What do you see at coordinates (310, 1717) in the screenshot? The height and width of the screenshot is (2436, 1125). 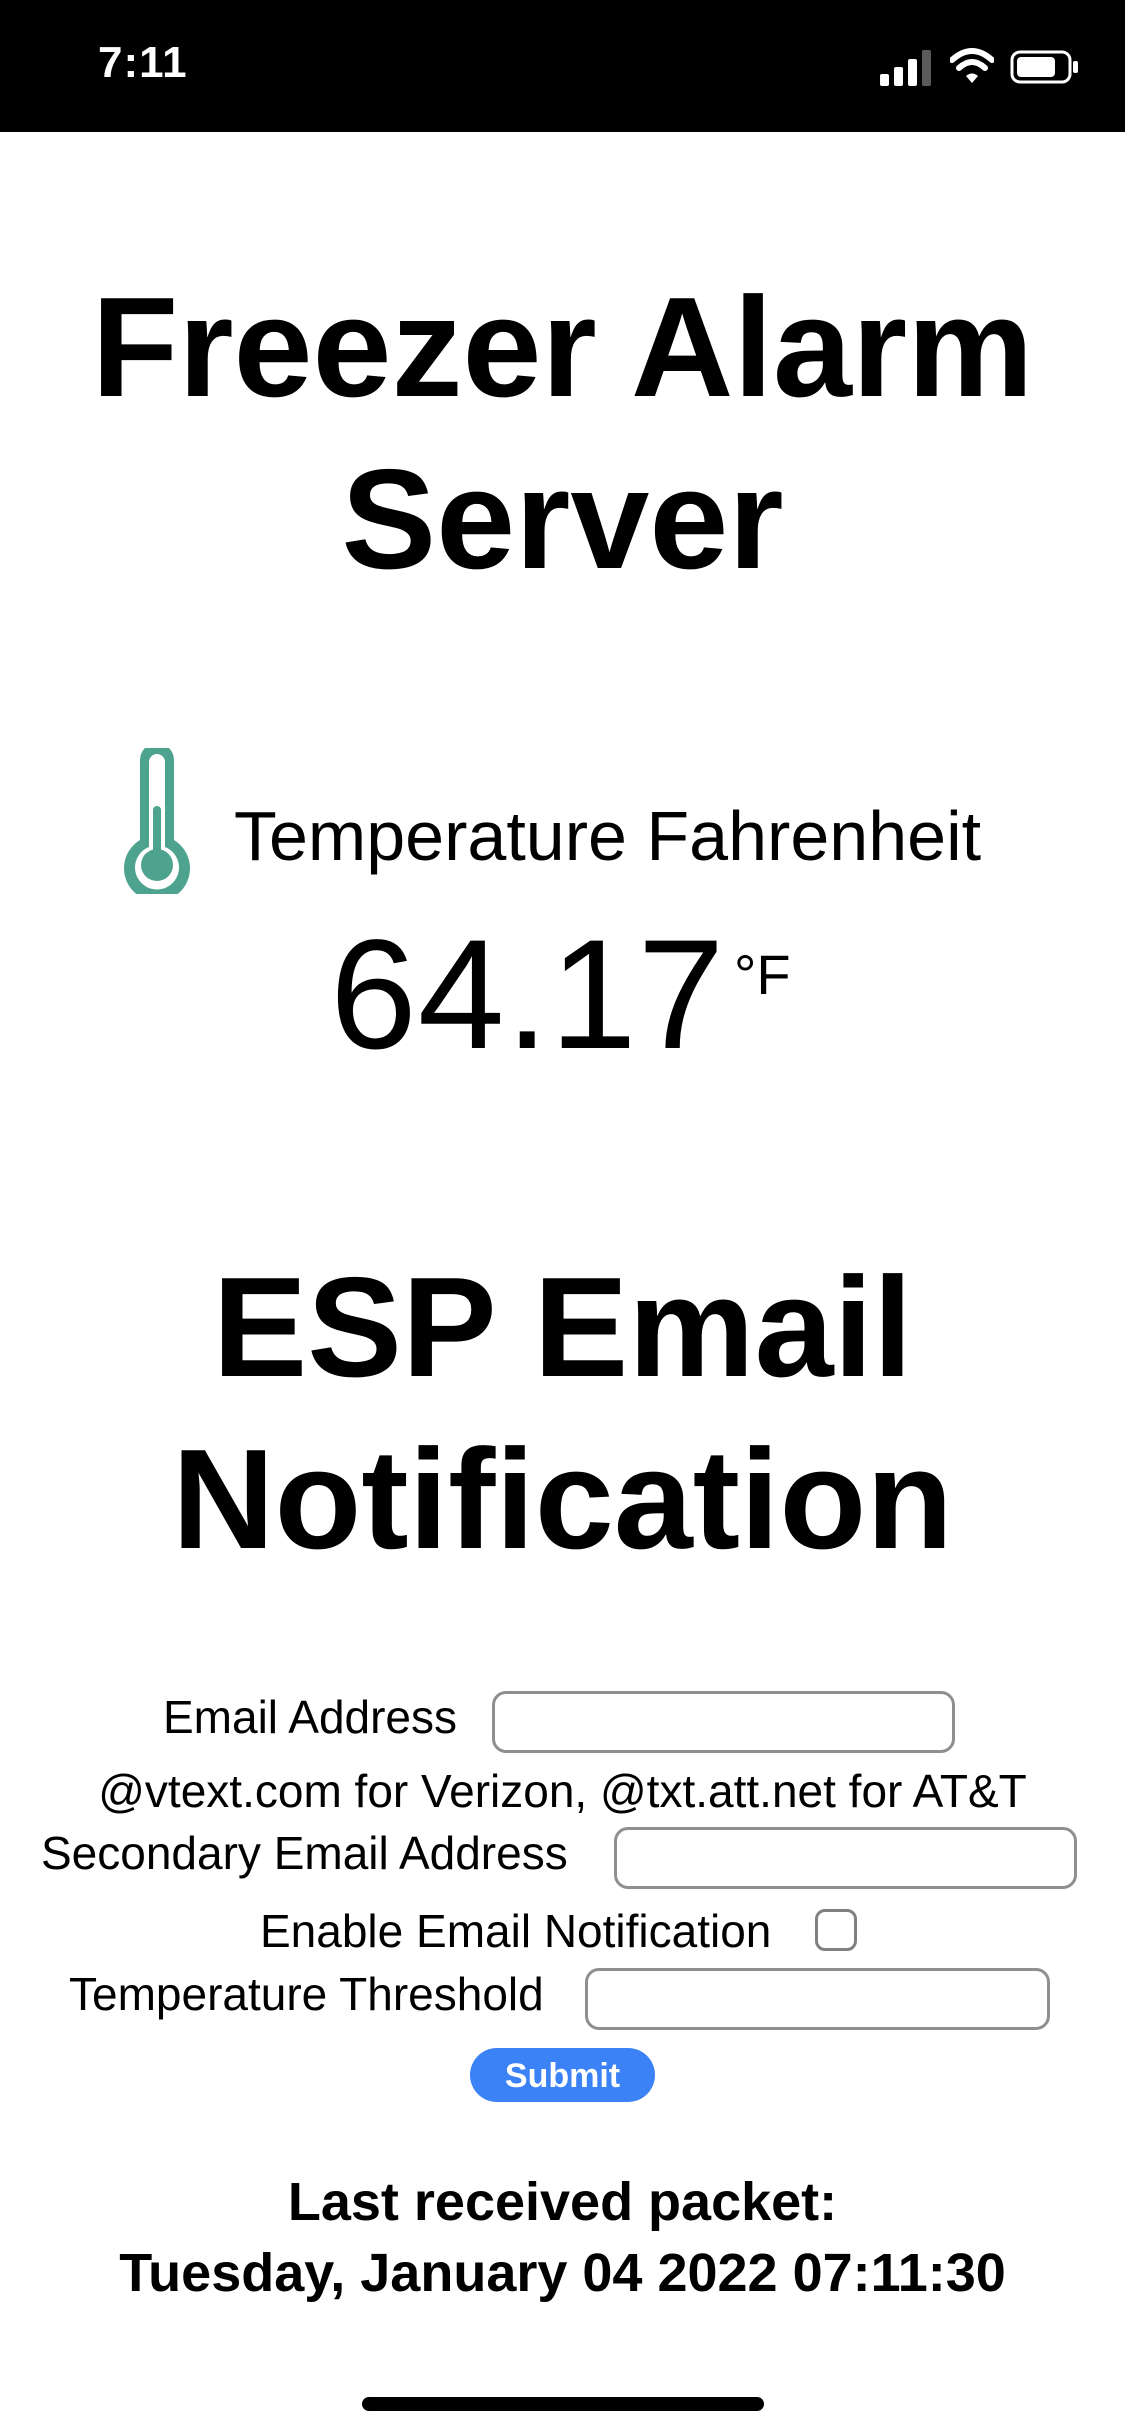 I see `email-address-label: Email Address` at bounding box center [310, 1717].